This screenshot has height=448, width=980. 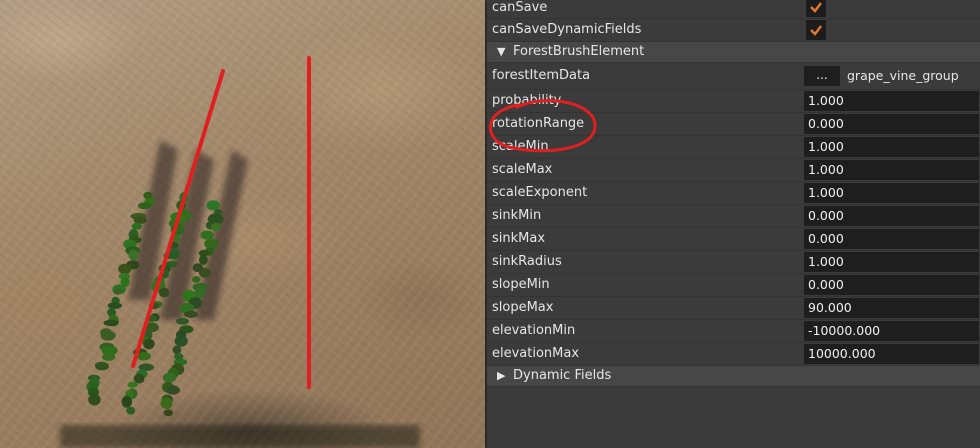 What do you see at coordinates (534, 330) in the screenshot?
I see `property-label: elevationMin` at bounding box center [534, 330].